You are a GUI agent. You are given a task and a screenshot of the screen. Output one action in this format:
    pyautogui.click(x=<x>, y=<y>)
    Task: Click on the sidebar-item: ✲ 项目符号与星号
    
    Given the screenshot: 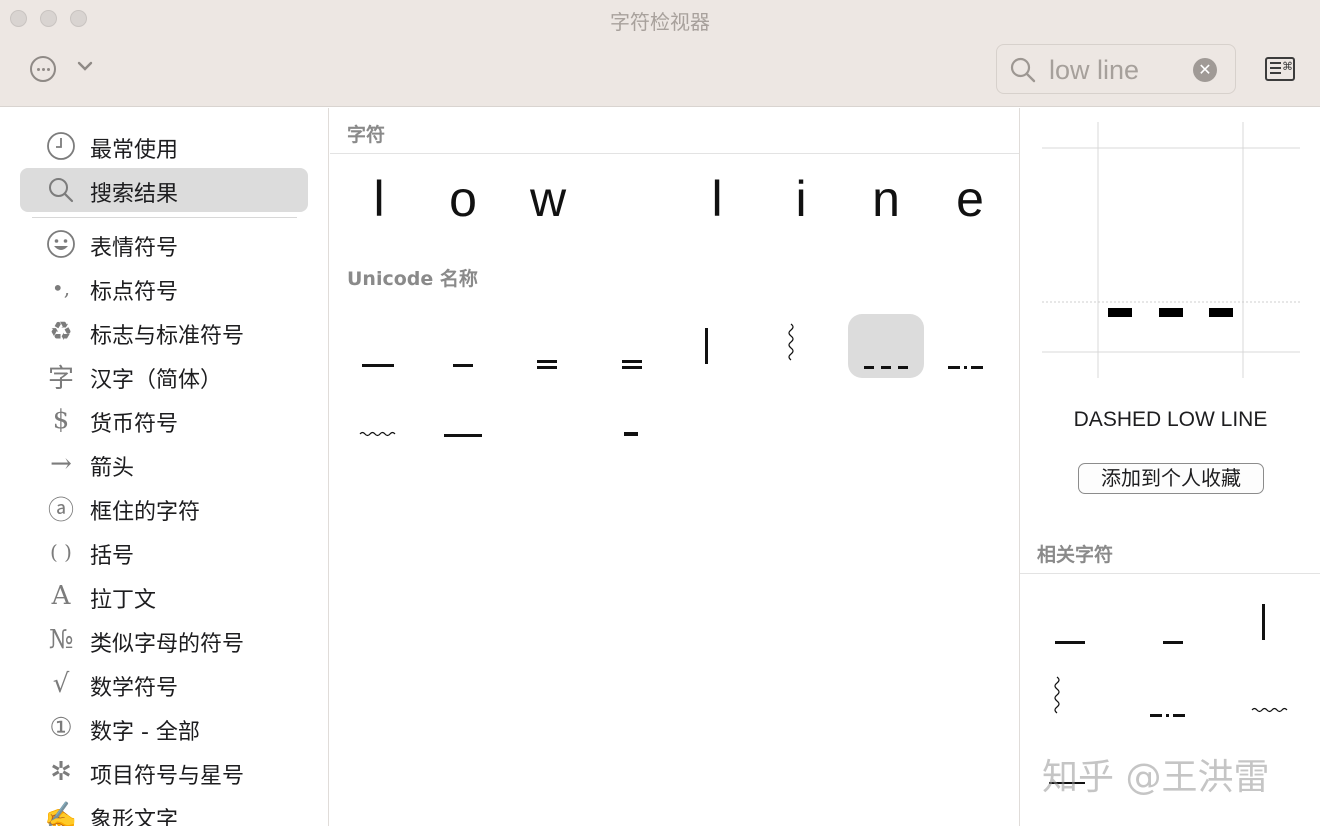 What is the action you would take?
    pyautogui.click(x=164, y=772)
    